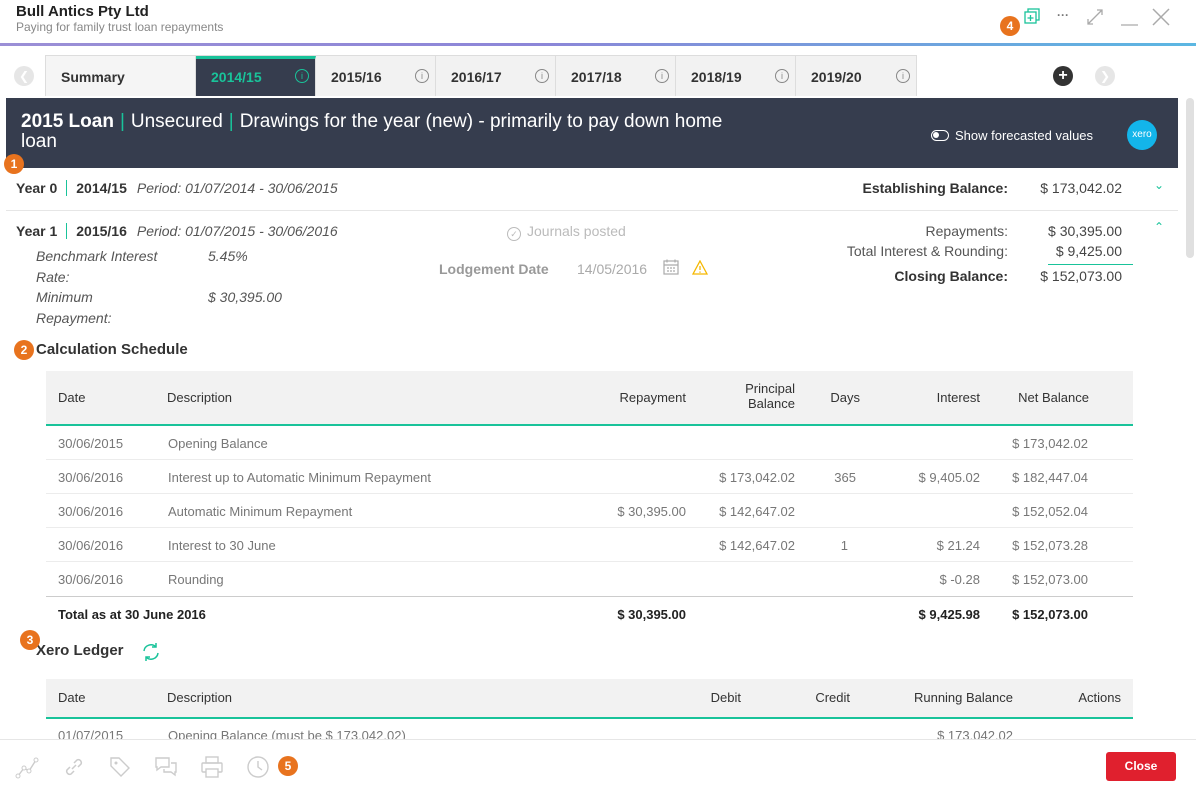 The height and width of the screenshot is (792, 1196). What do you see at coordinates (1095, 17) in the screenshot?
I see `expand-icon` at bounding box center [1095, 17].